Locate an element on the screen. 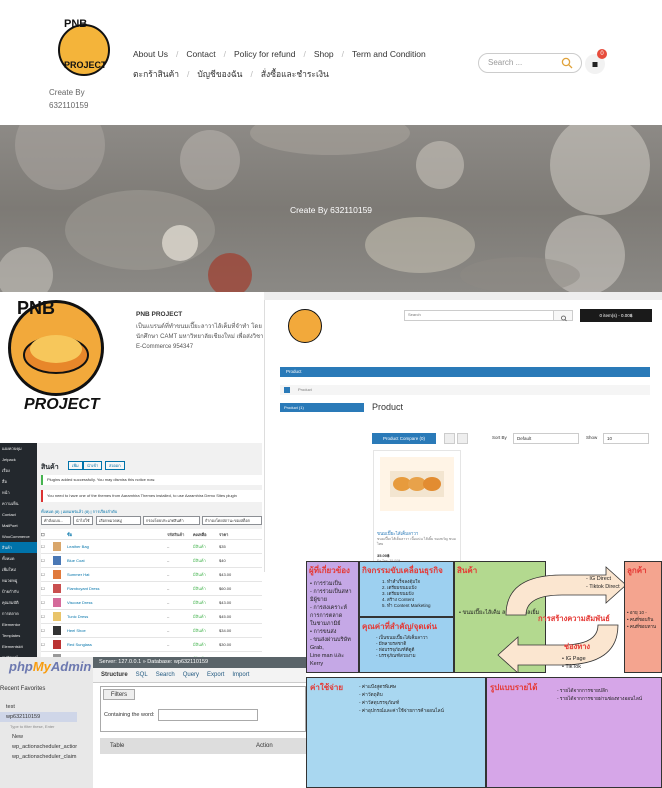  table-row: ☐ Summer Hat – มีสินค้า $43.00 is located at coordinates (151, 575).